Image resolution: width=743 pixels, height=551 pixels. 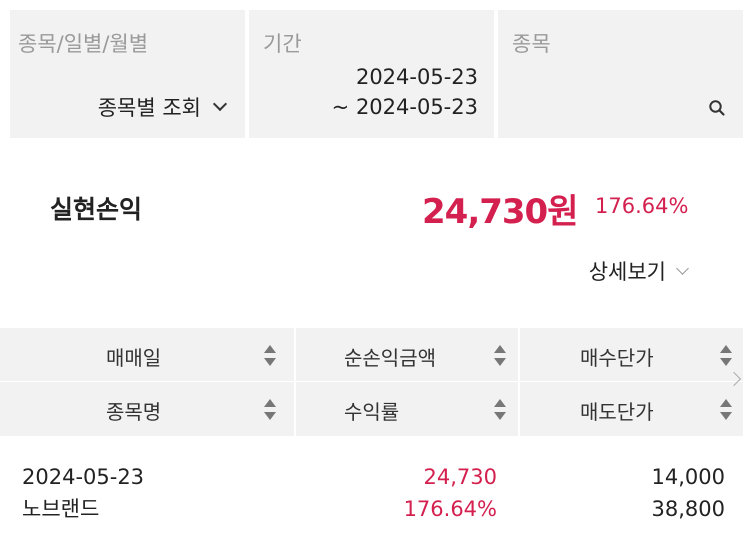 I want to click on detail-view-label: 상세보기, so click(x=627, y=272).